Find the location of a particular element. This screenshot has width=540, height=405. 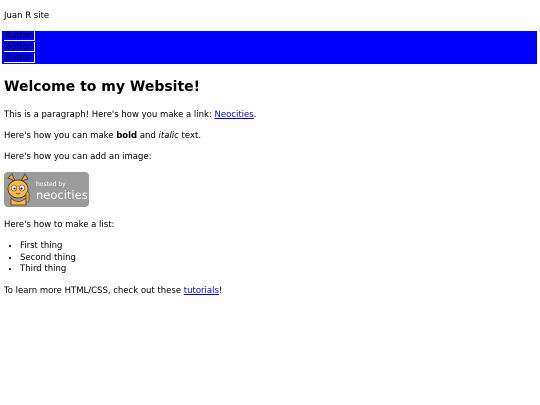

example-list: First thing Second thing Third thing is located at coordinates (264, 258).